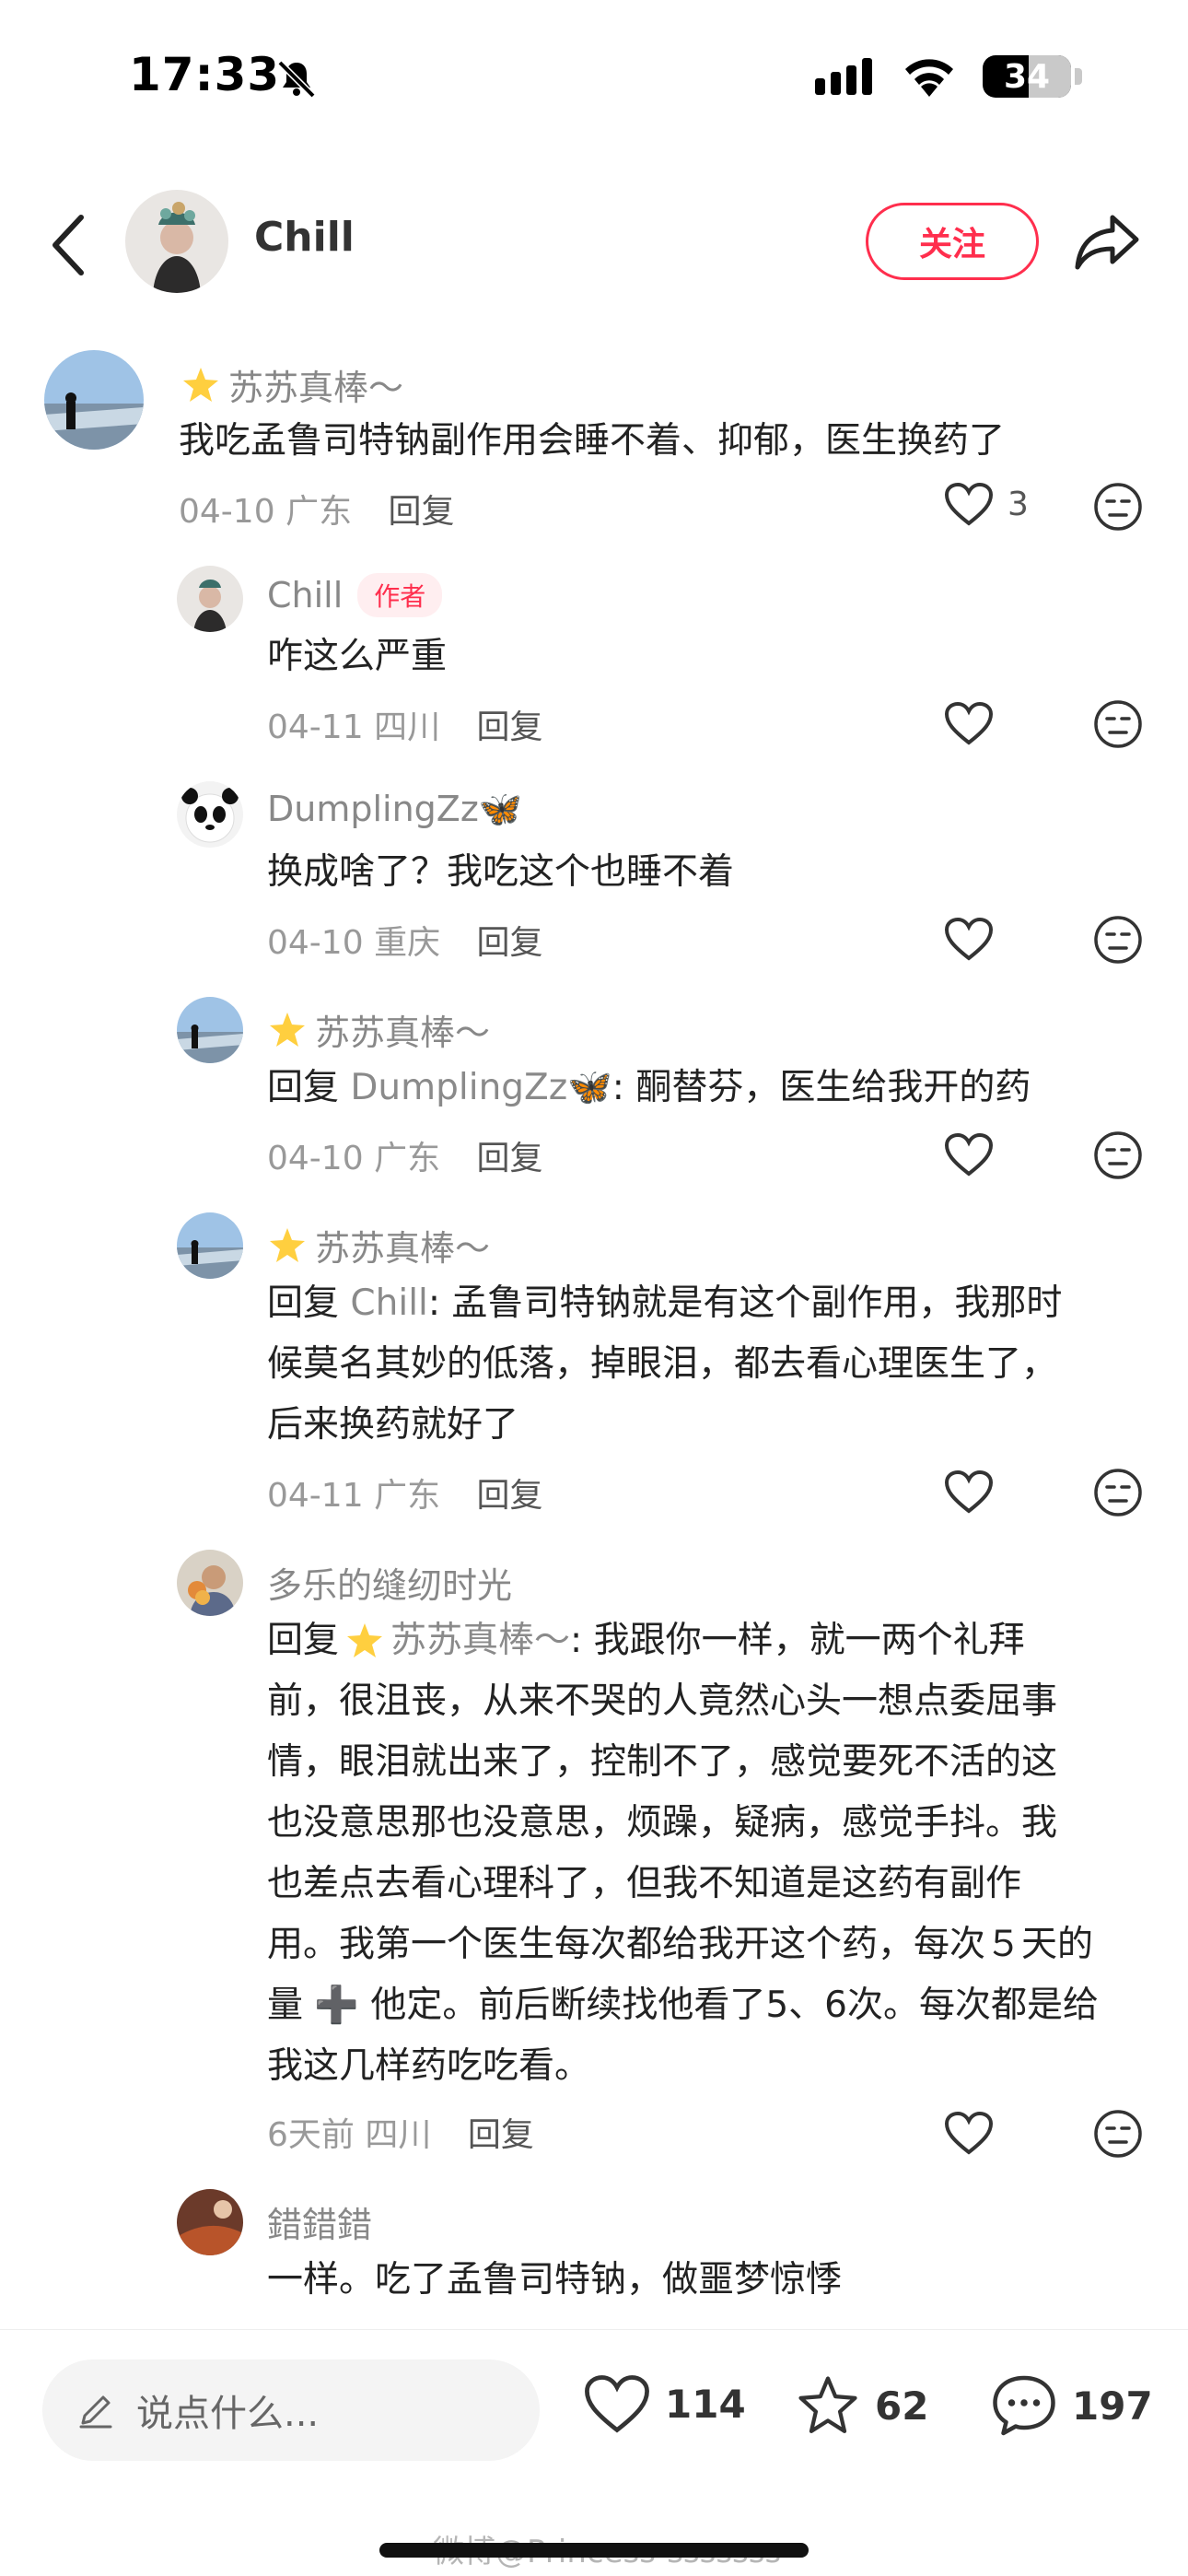 This screenshot has height=2576, width=1188. Describe the element at coordinates (389, 1582) in the screenshot. I see `comment-username: 多乐的缝纫时光` at that location.